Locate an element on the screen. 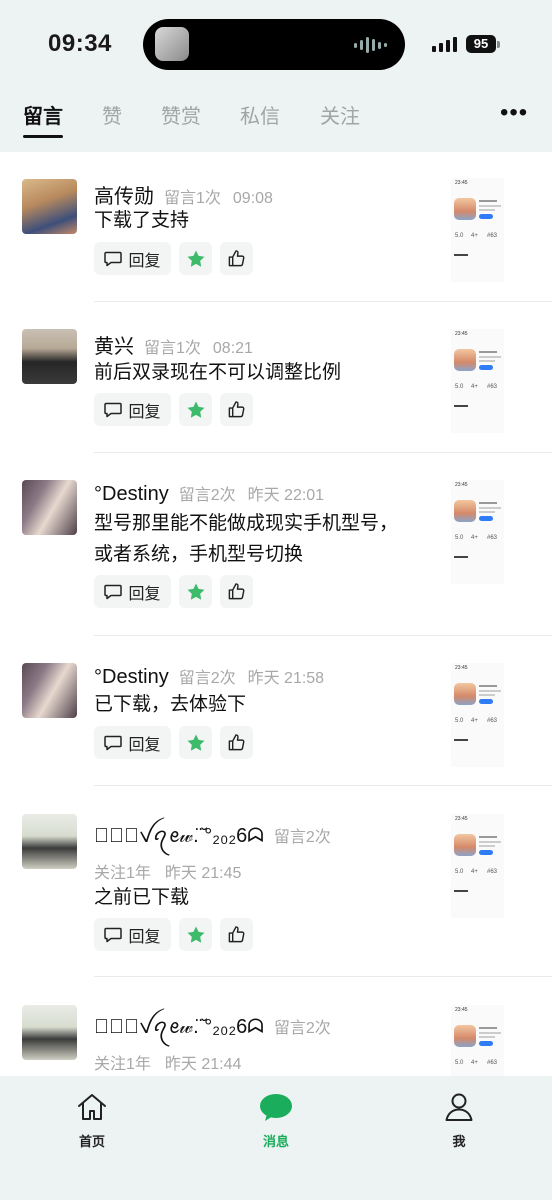  person-icon is located at coordinates (459, 1107).